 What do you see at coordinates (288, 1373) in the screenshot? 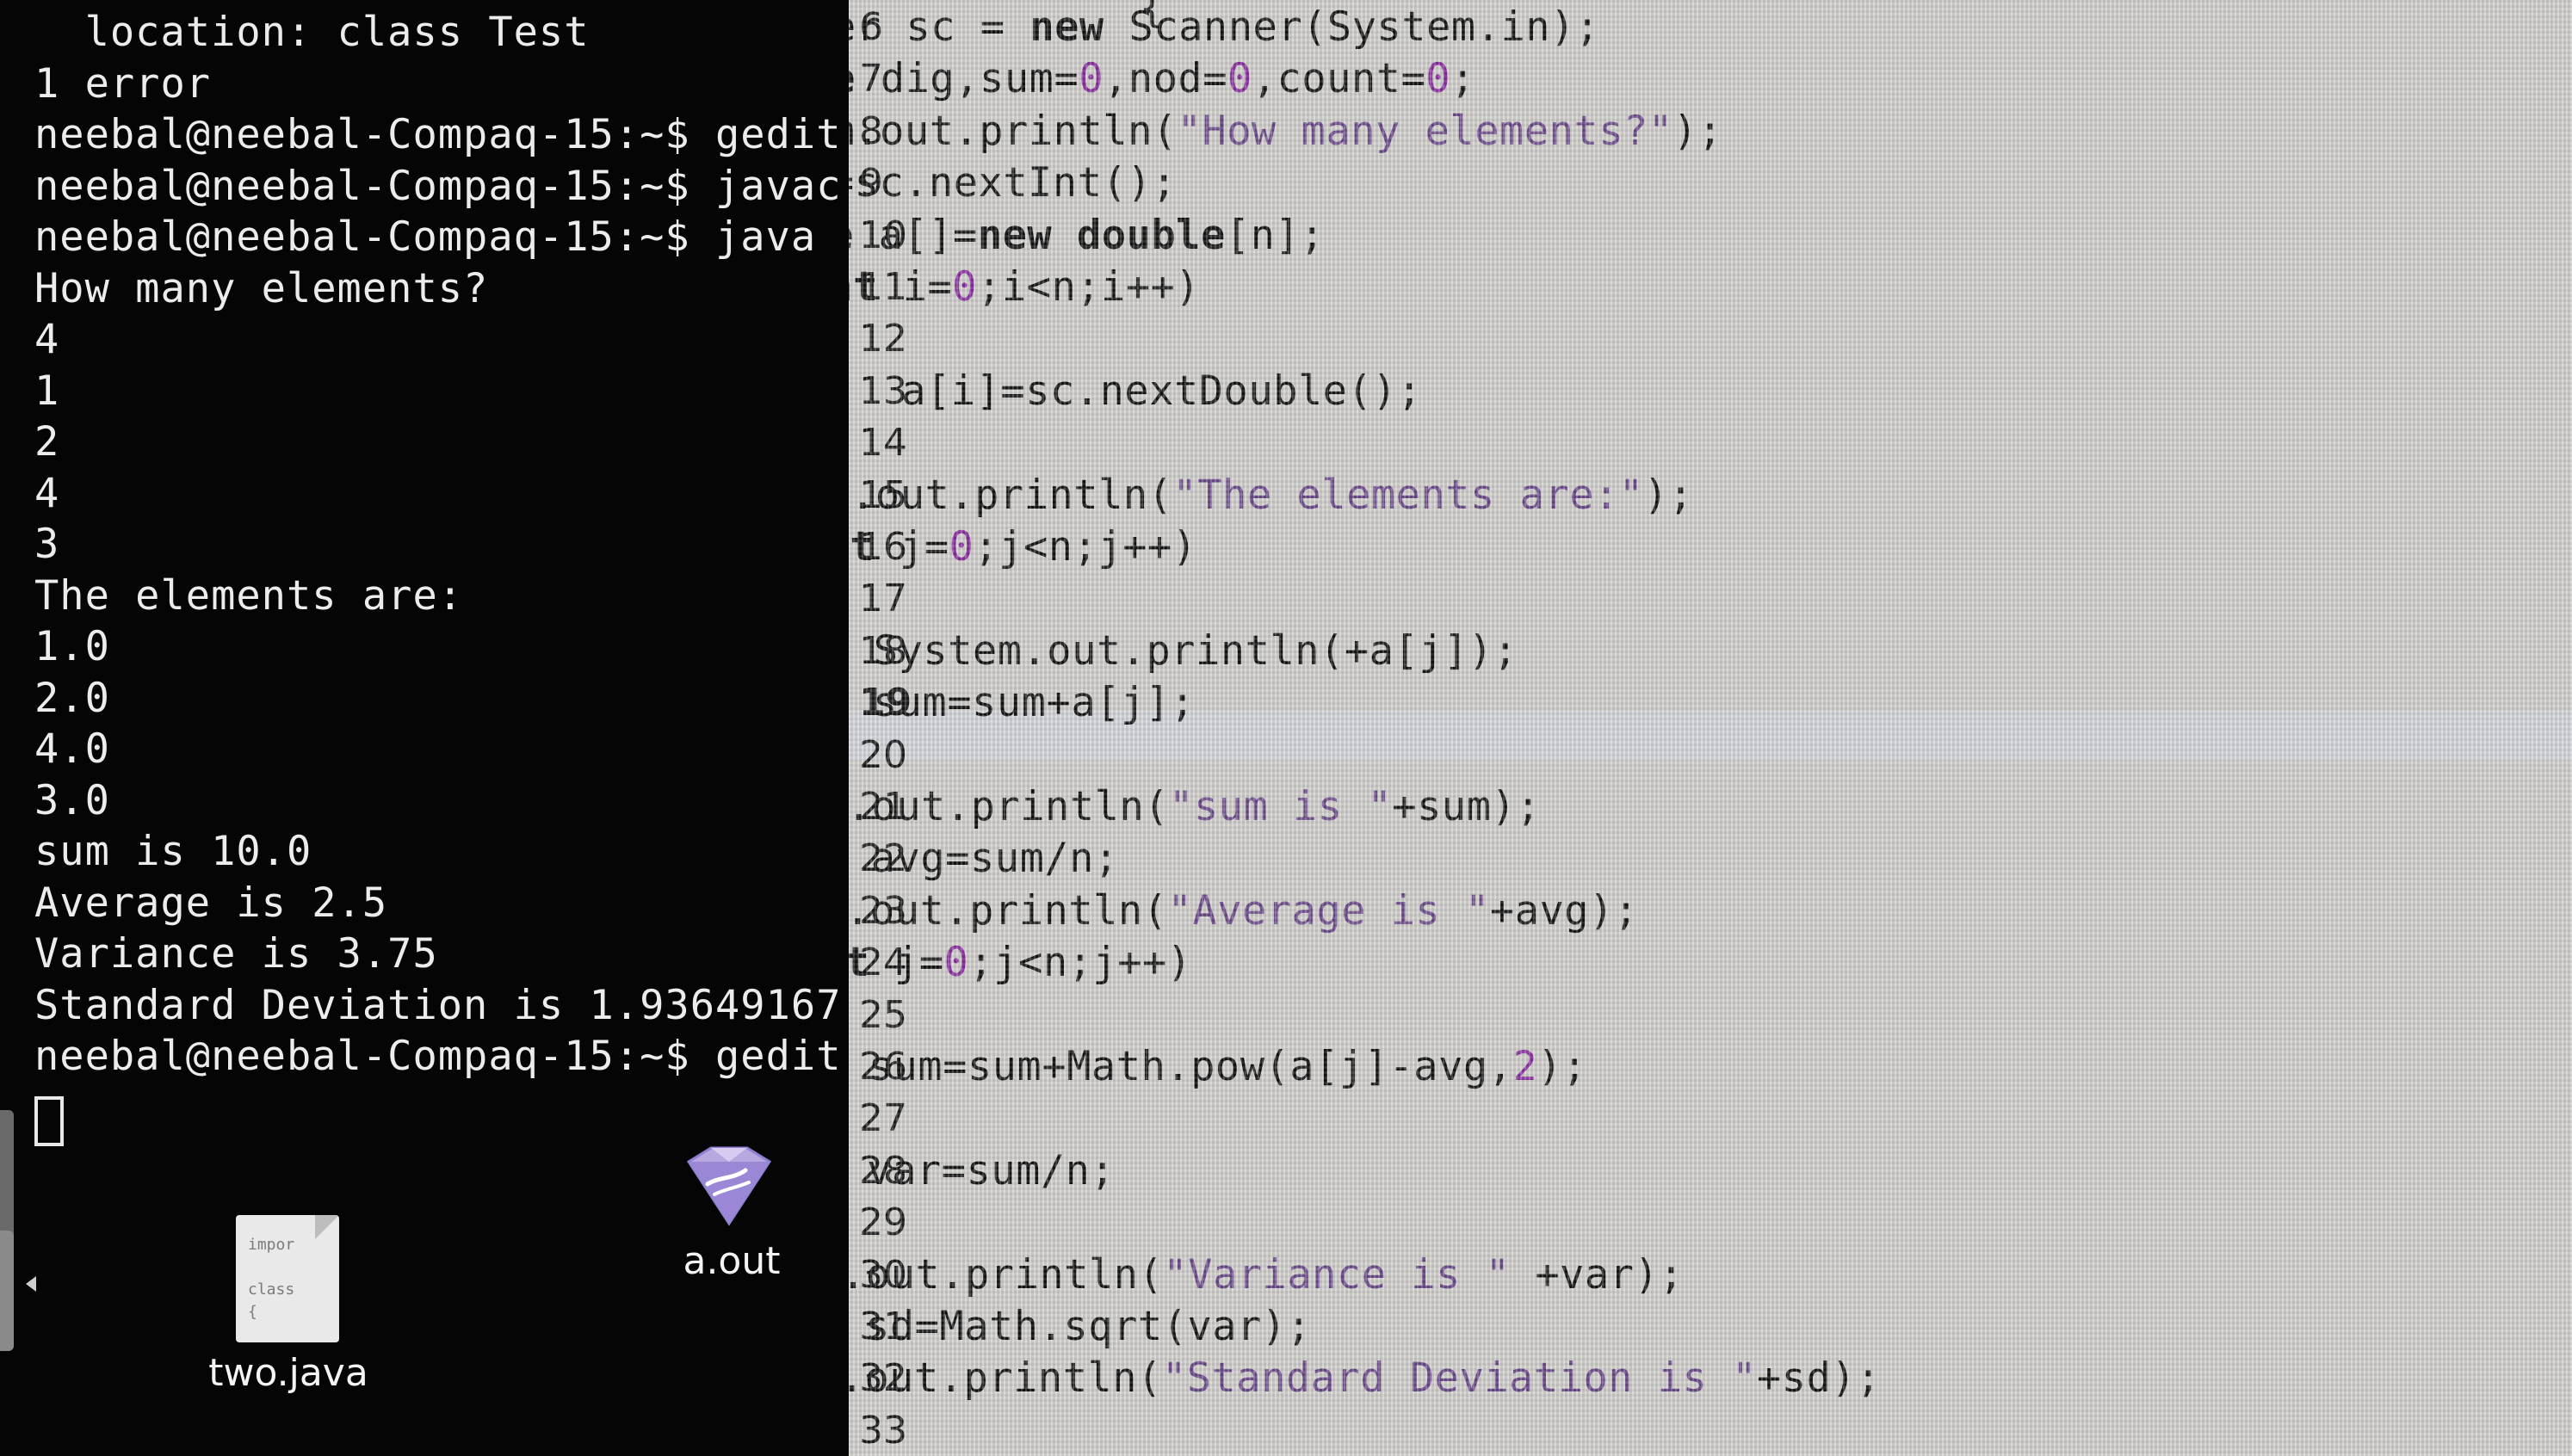
I see `file-label: two.java` at bounding box center [288, 1373].